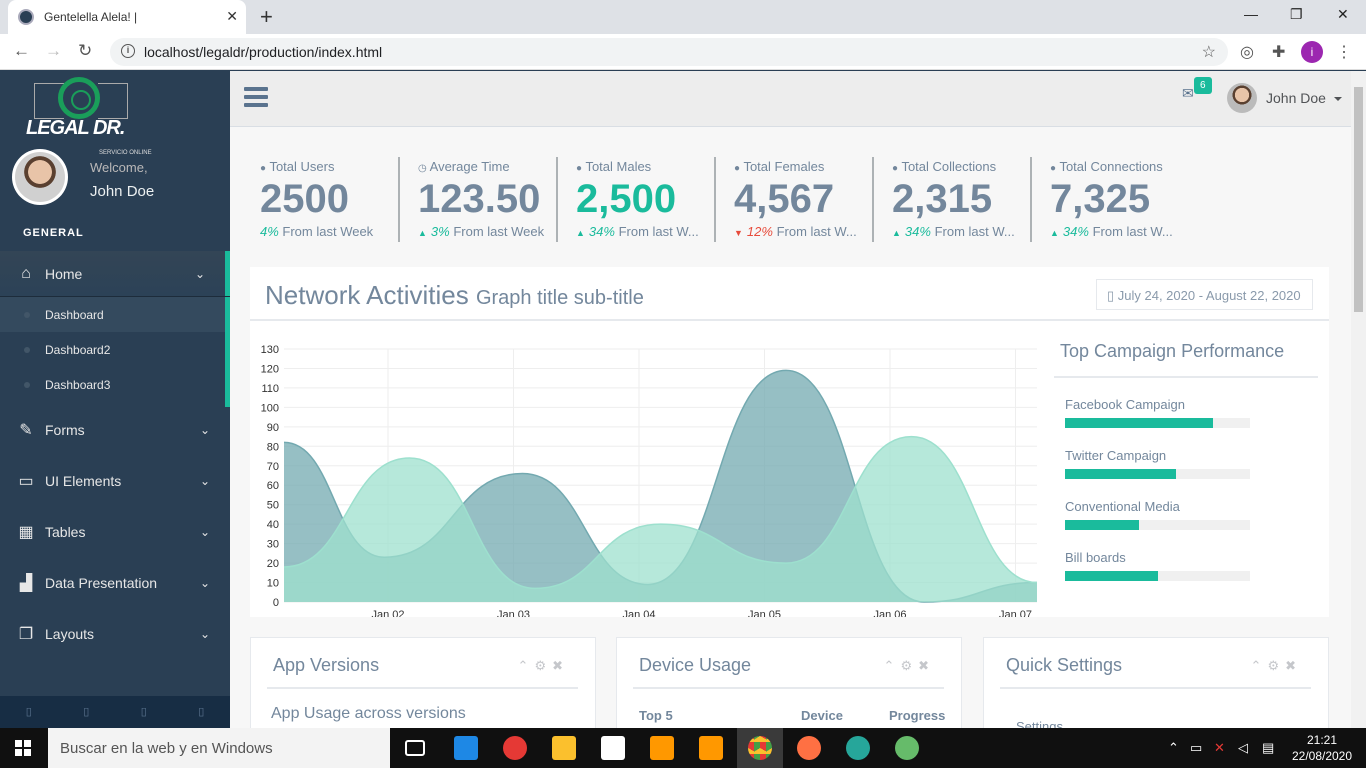 Image resolution: width=1366 pixels, height=768 pixels. I want to click on sidebar-item-ui-elements: ▭ UI Elements ⌄, so click(115, 481).